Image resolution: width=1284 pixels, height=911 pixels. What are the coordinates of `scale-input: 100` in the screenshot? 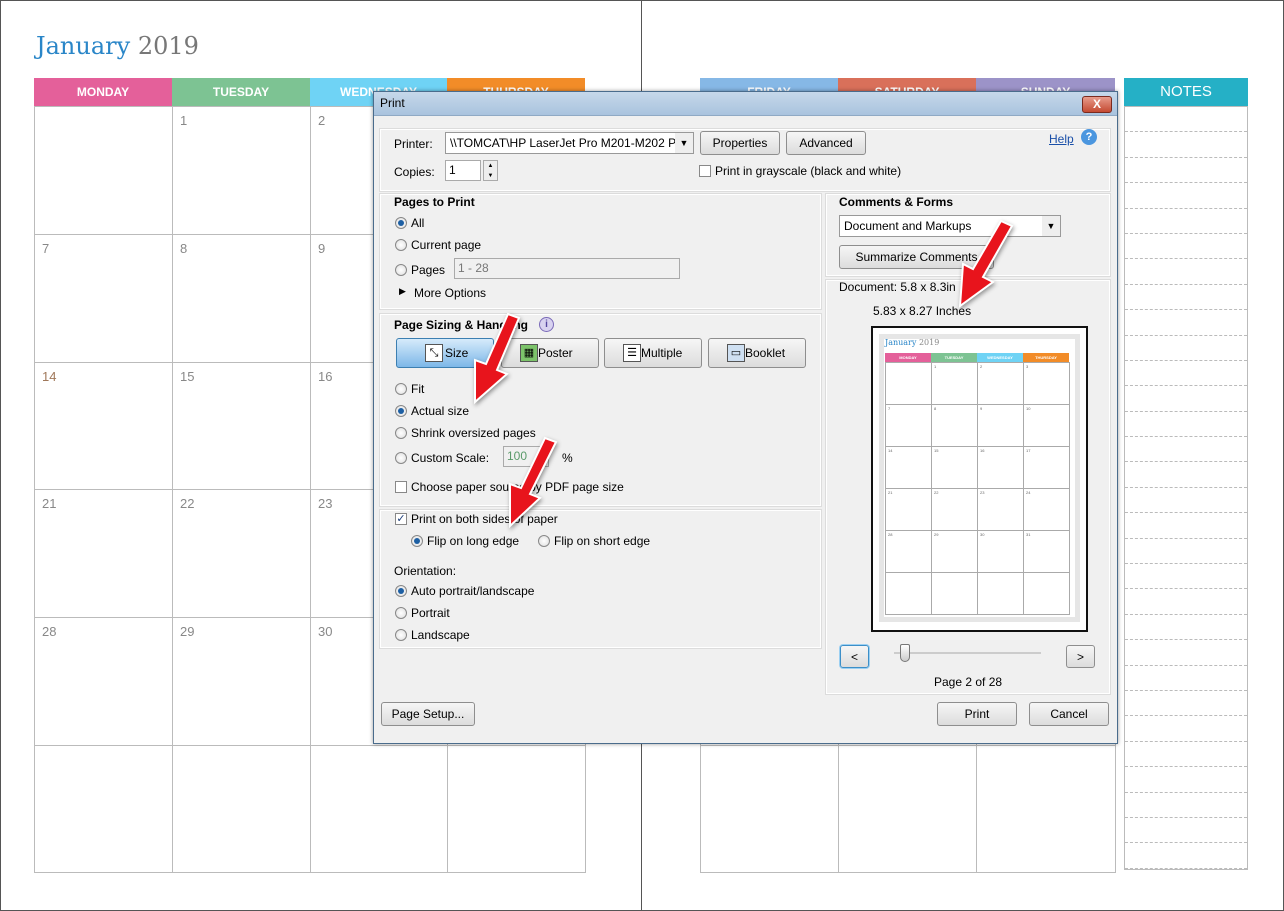 It's located at (526, 456).